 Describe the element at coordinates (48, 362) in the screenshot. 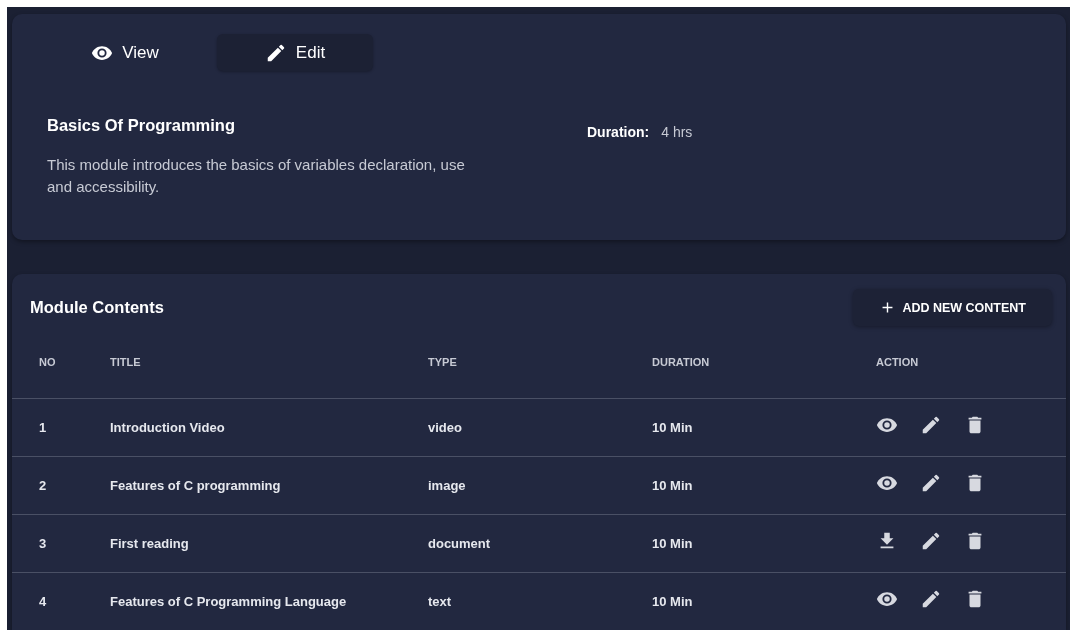

I see `column-header: NO` at that location.